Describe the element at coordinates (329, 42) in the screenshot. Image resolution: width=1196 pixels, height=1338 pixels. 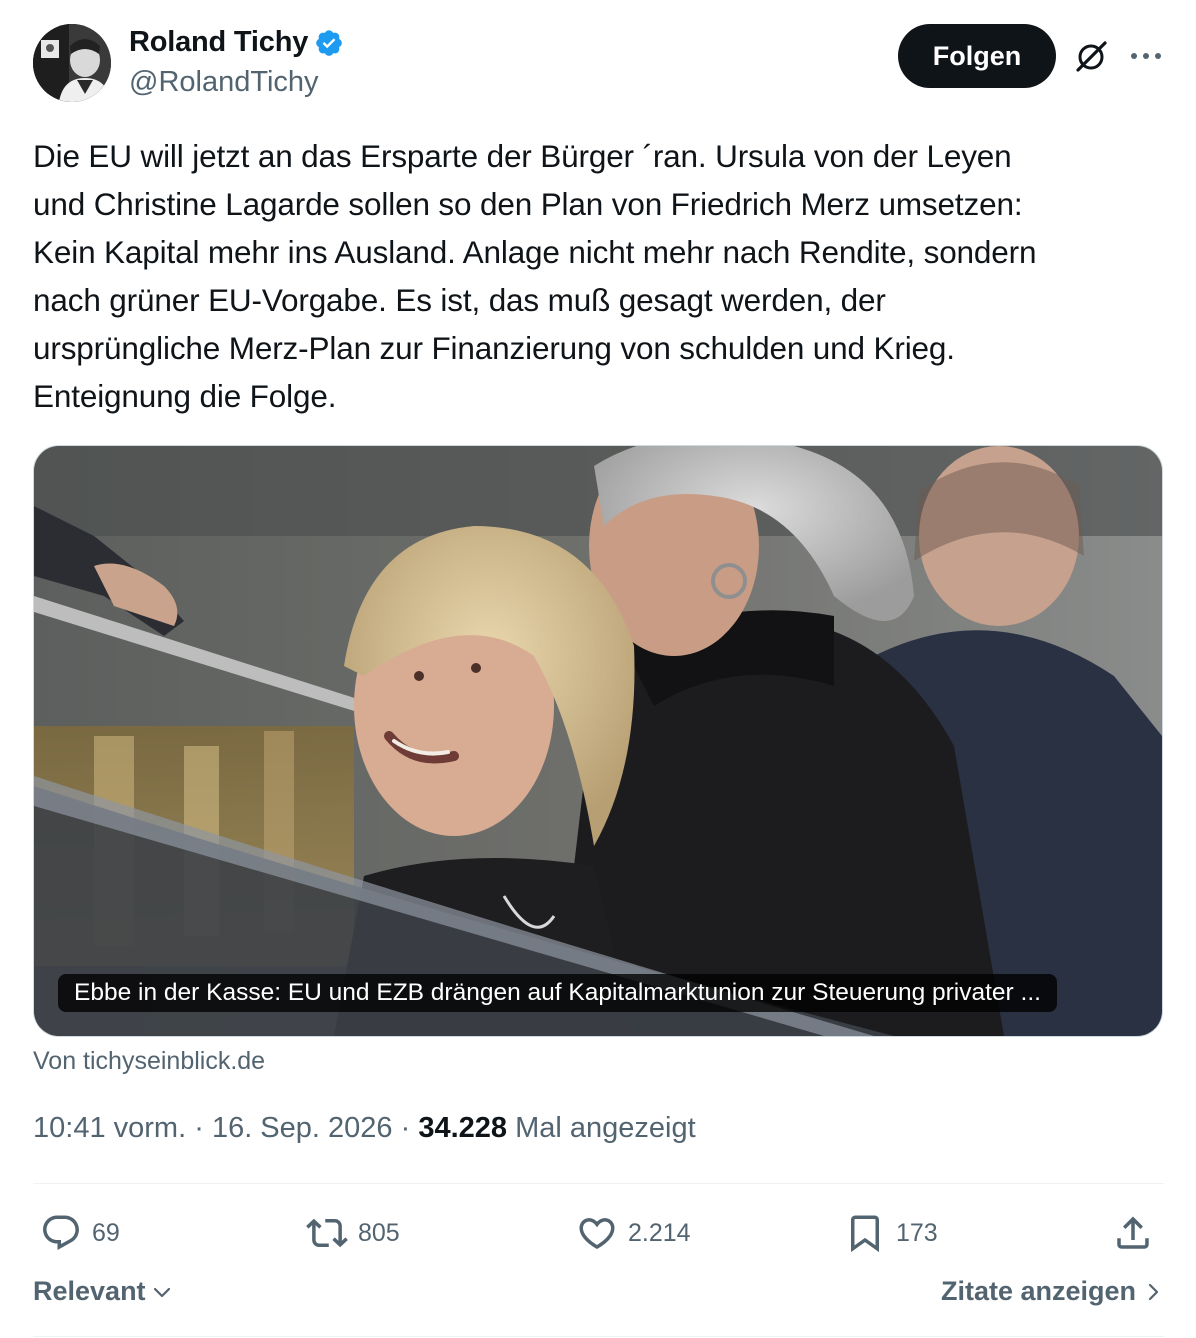
I see `verified-badge-icon` at that location.